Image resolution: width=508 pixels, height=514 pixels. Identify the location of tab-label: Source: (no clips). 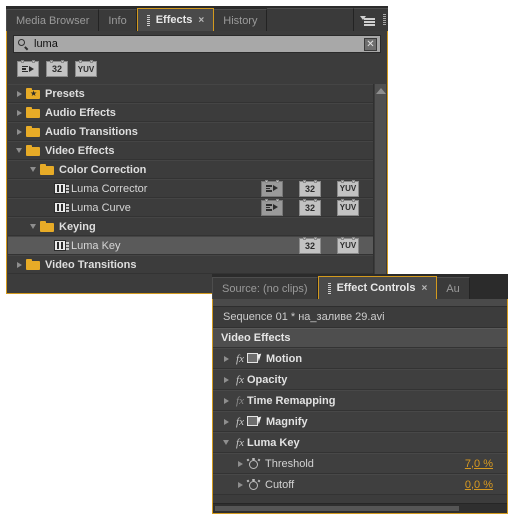
(265, 288).